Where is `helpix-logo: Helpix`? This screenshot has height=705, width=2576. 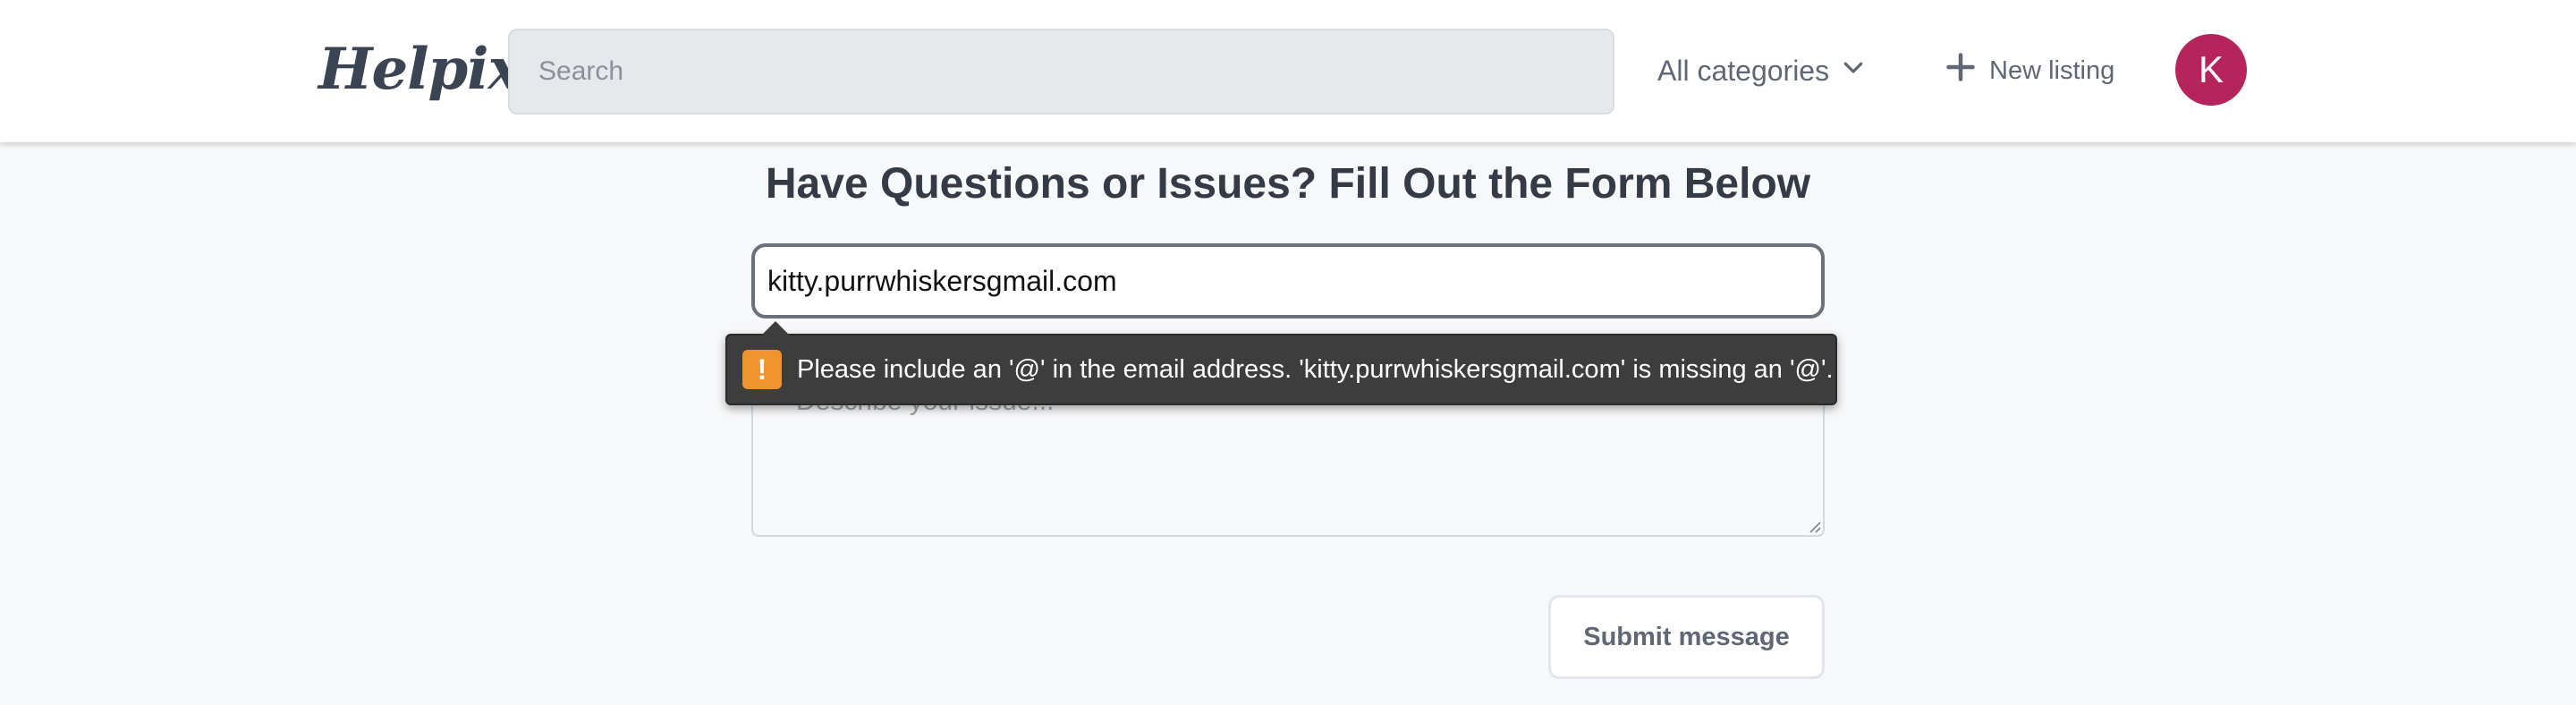 helpix-logo: Helpix is located at coordinates (420, 70).